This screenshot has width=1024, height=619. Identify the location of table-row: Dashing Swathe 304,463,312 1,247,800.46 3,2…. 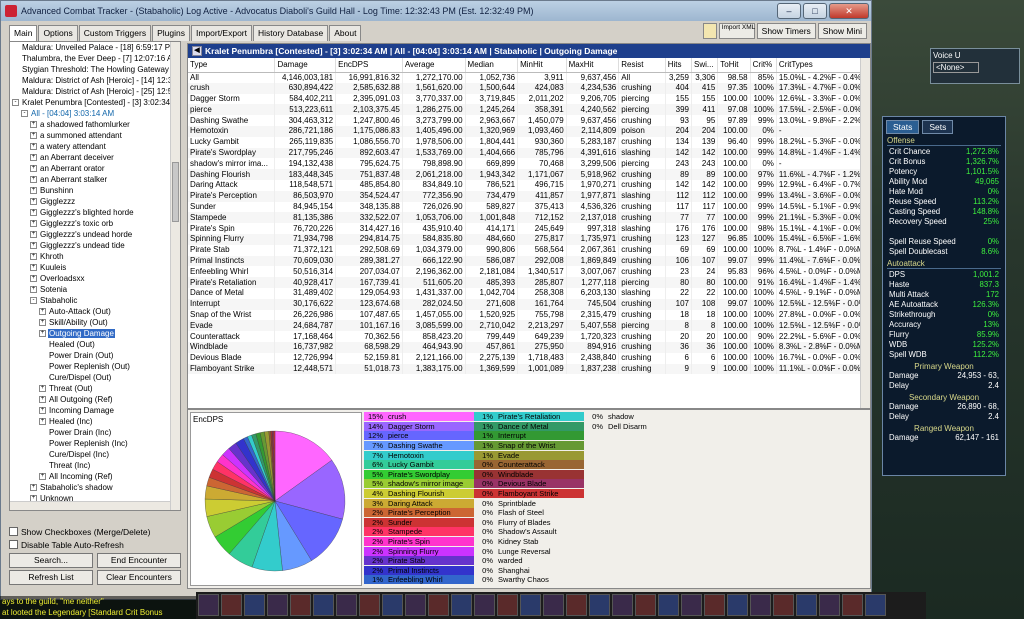
(529, 120).